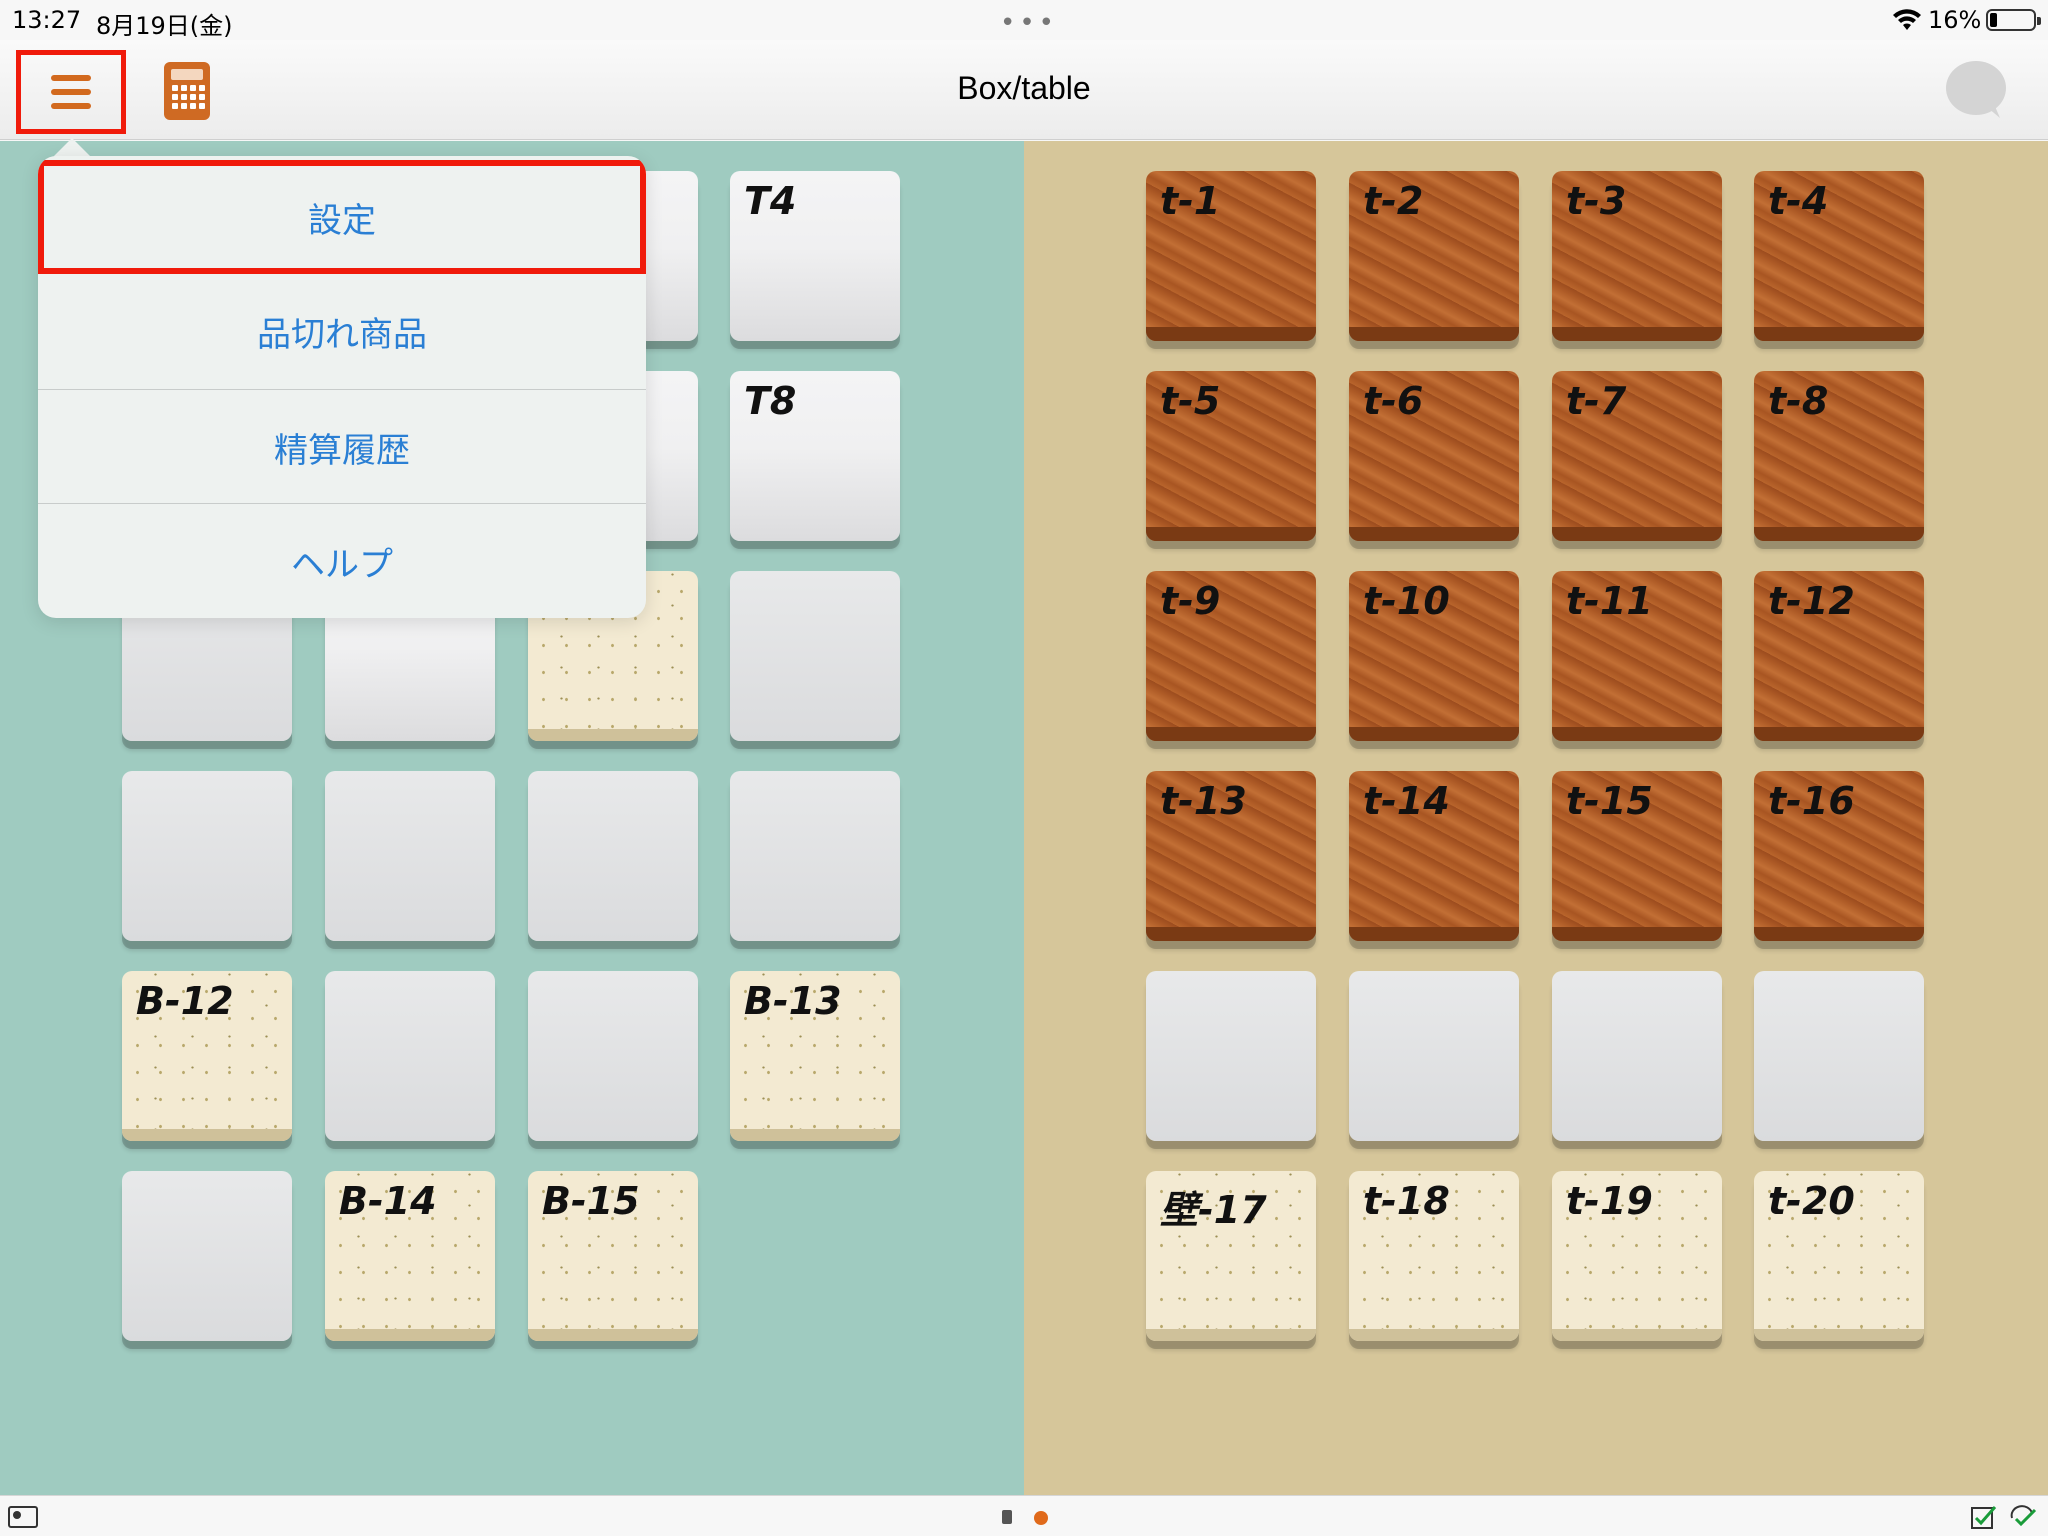 This screenshot has height=1536, width=2048. Describe the element at coordinates (1406, 801) in the screenshot. I see `table-label: t-14` at that location.